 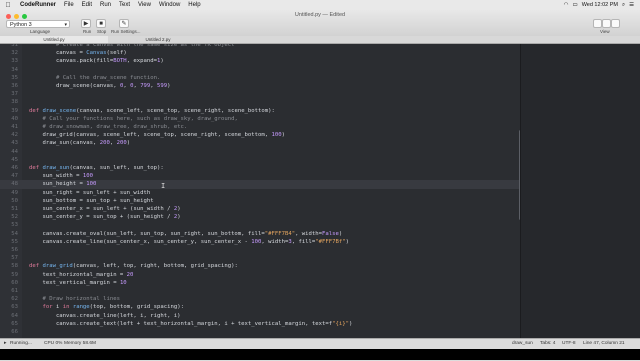 What do you see at coordinates (169, 5) in the screenshot?
I see `menu-window: Window` at bounding box center [169, 5].